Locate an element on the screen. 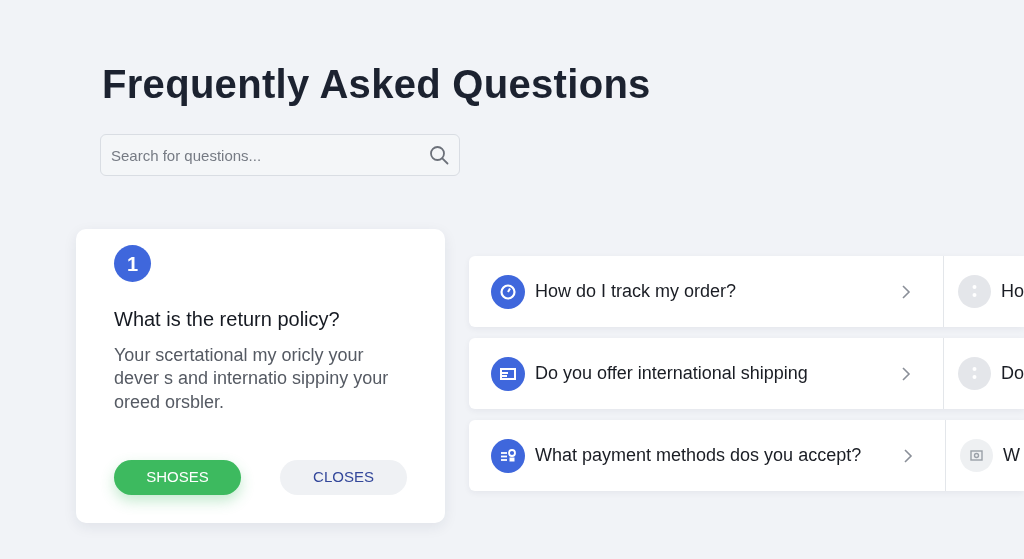 The width and height of the screenshot is (1024, 559). search-icon is located at coordinates (439, 155).